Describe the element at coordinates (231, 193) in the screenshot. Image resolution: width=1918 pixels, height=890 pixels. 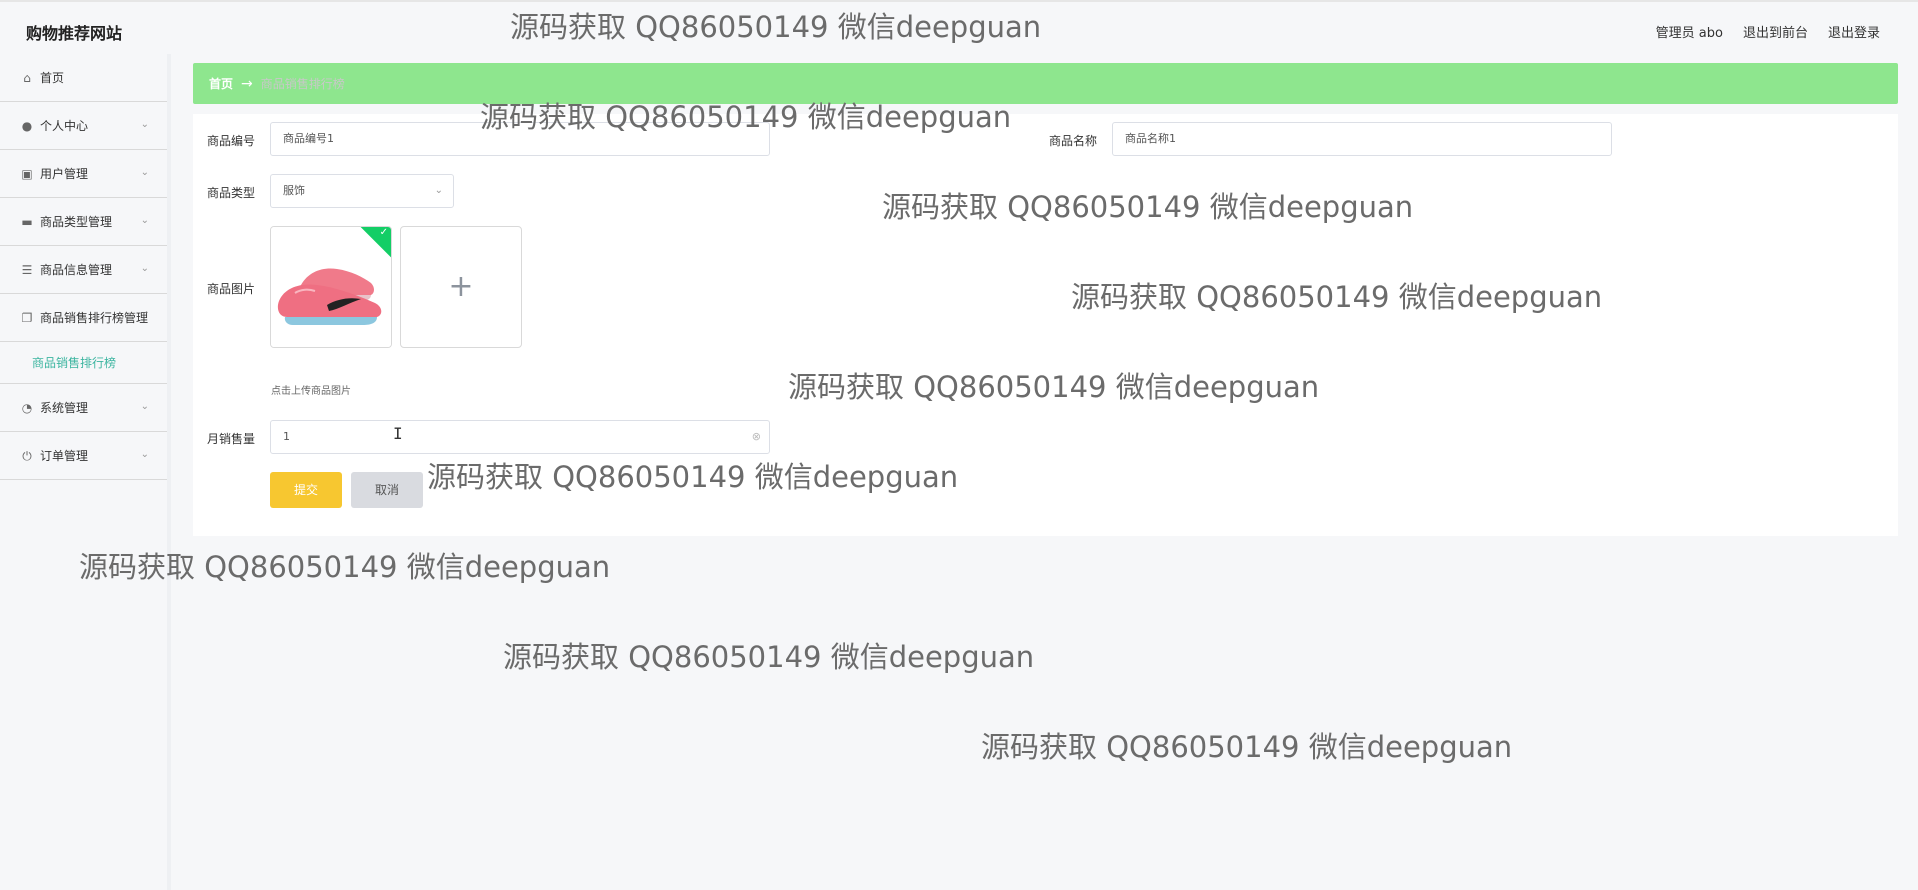
I see `product-type-label: 商品类型` at that location.